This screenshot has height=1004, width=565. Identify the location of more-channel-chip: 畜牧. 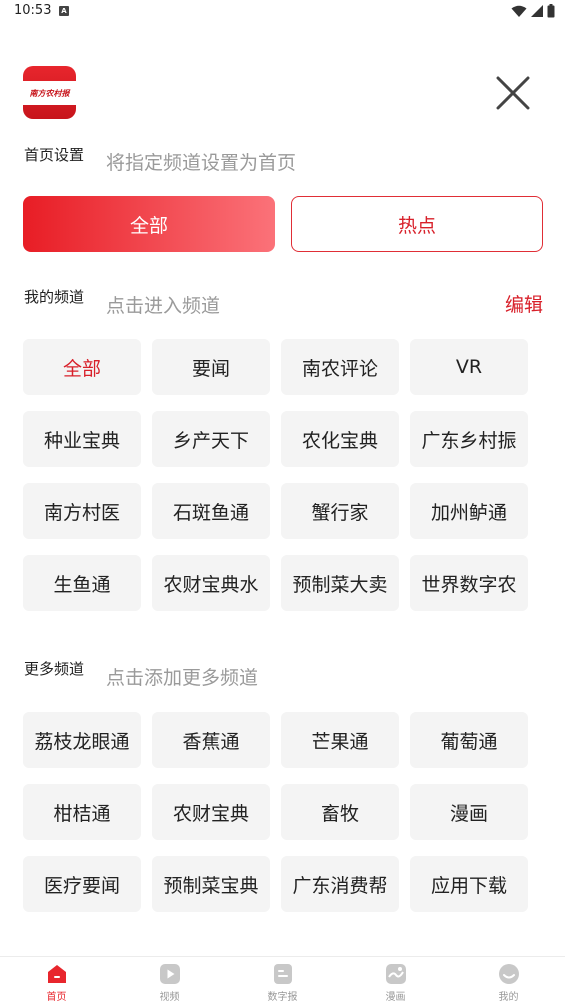
(340, 812).